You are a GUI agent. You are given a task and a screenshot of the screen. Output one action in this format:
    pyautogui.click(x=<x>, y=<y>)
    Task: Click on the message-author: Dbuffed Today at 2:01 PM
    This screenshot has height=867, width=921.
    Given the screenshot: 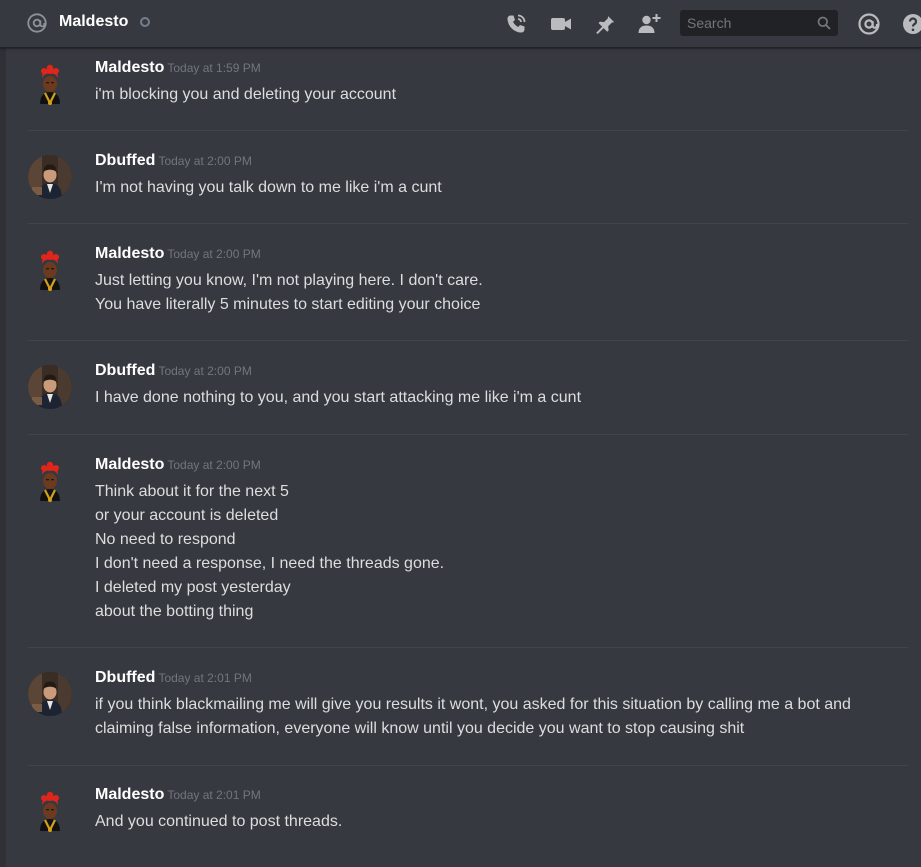 What is the action you would take?
    pyautogui.click(x=173, y=678)
    